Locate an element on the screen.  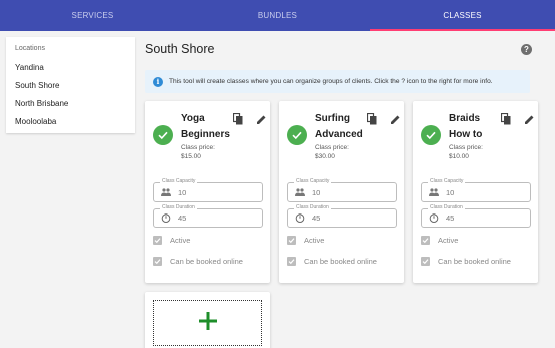
sidebar-item-mooloolaba: Mooloolaba is located at coordinates (70, 122).